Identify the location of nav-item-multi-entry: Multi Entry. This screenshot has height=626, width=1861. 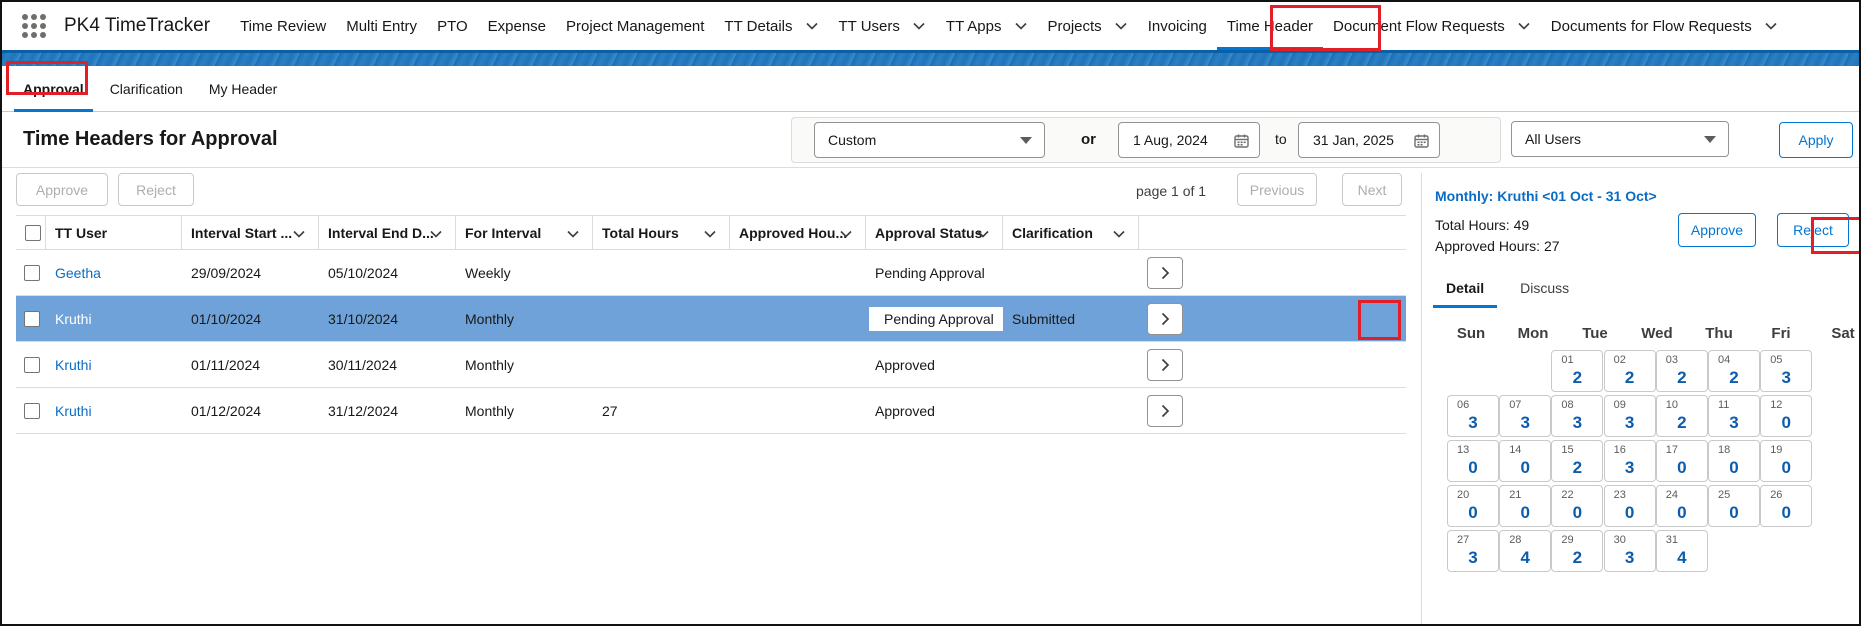
(381, 26).